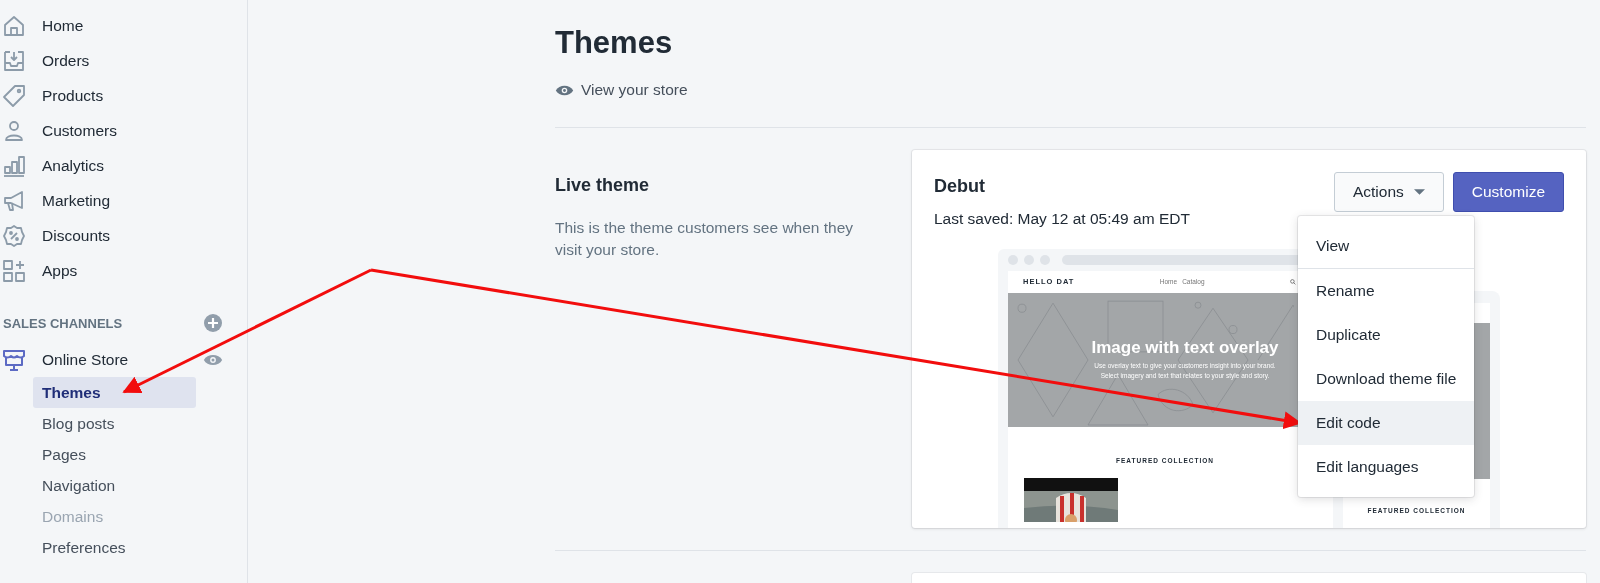 The width and height of the screenshot is (1600, 583). What do you see at coordinates (123, 60) in the screenshot?
I see `nav-item: Orders` at bounding box center [123, 60].